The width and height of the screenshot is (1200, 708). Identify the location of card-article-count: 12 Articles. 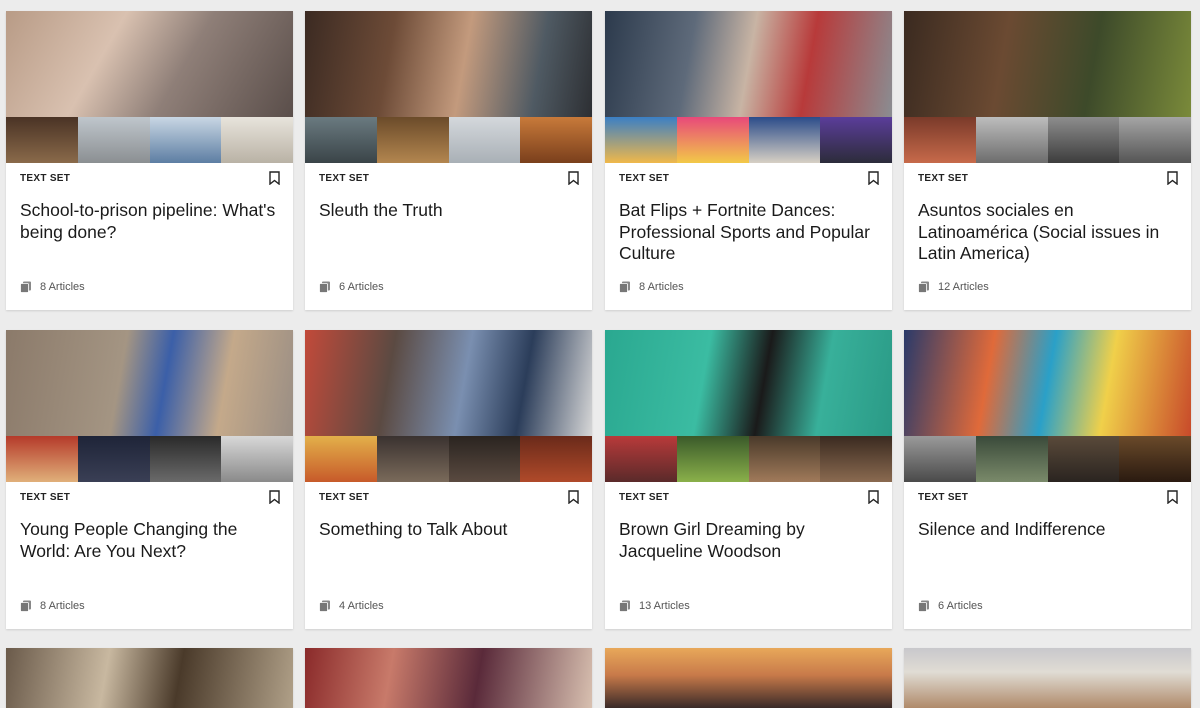
(953, 287).